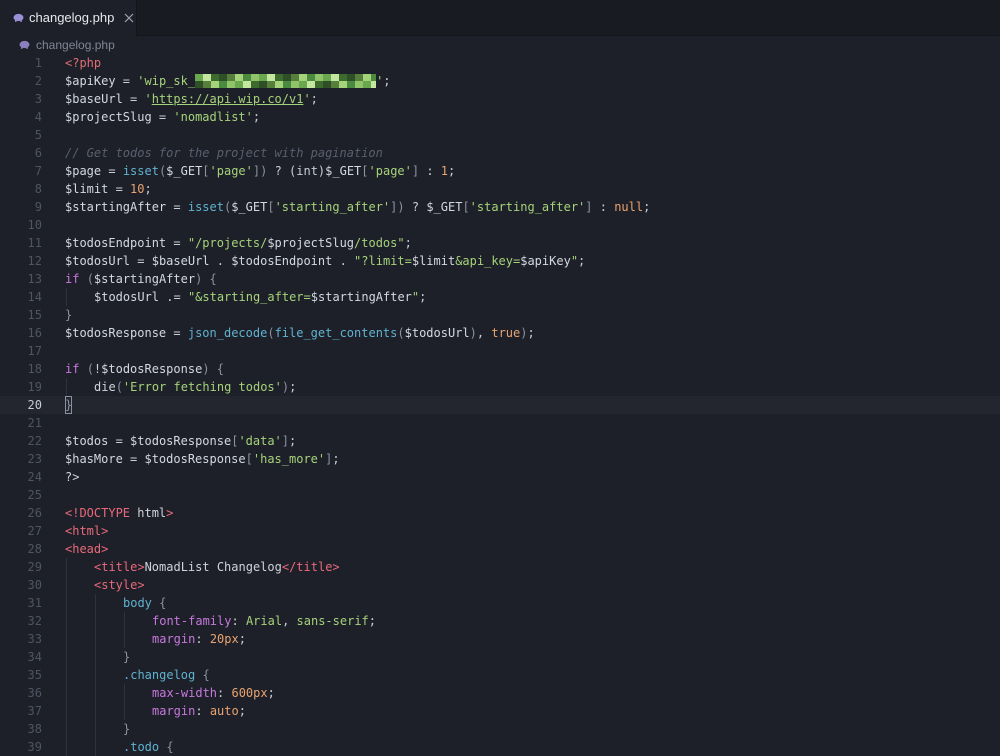 Image resolution: width=1000 pixels, height=756 pixels. What do you see at coordinates (231, 171) in the screenshot?
I see `code-token: 'page'` at bounding box center [231, 171].